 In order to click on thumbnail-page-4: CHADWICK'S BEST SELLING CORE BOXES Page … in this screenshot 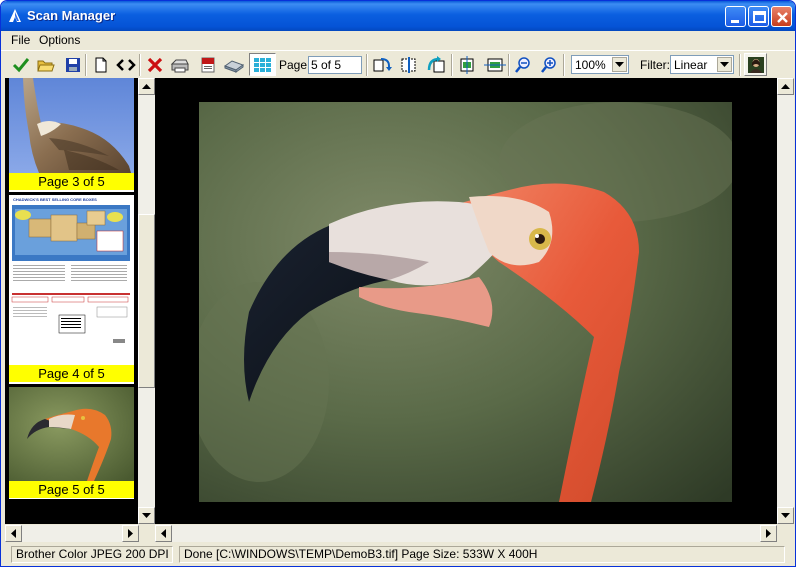, I will do `click(71, 289)`.